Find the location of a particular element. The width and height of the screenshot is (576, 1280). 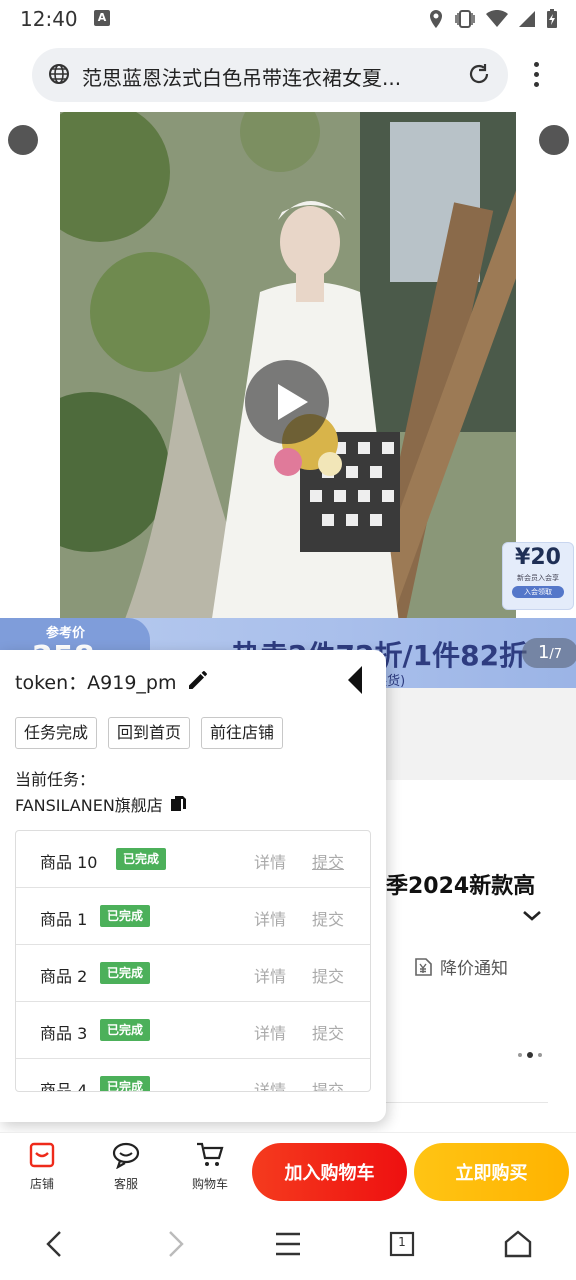

product-title: 季2024新款高 is located at coordinates (461, 886).